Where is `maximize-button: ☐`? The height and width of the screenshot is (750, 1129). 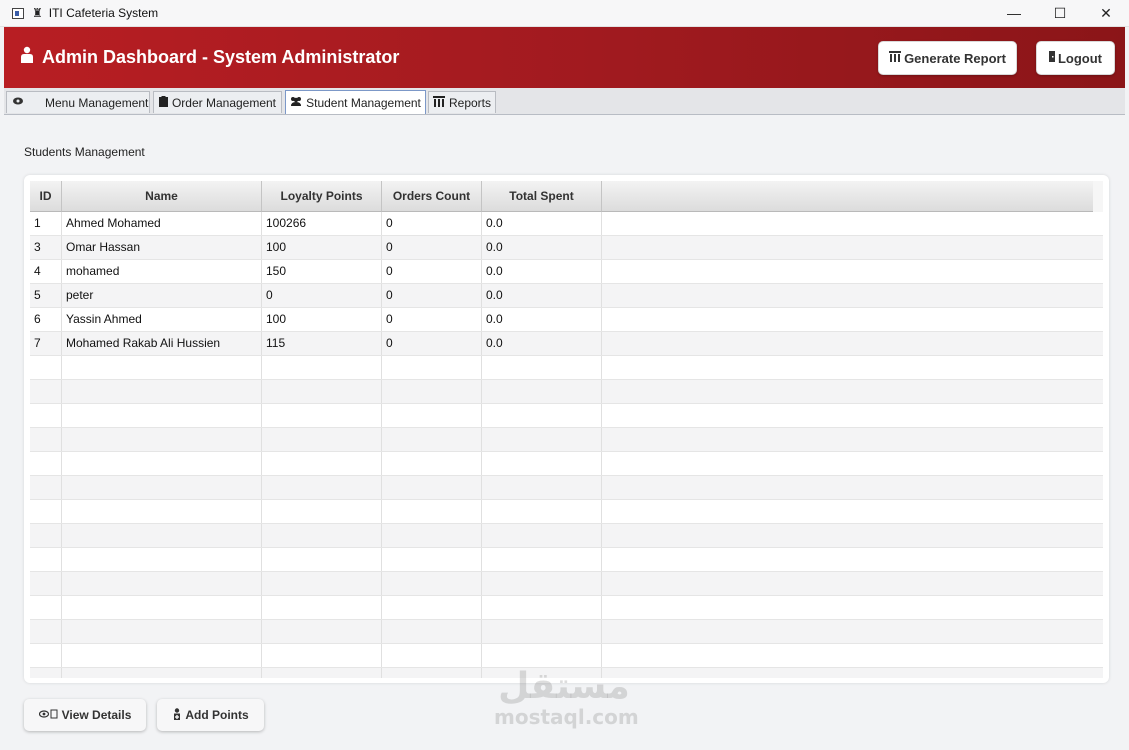 maximize-button: ☐ is located at coordinates (1060, 13).